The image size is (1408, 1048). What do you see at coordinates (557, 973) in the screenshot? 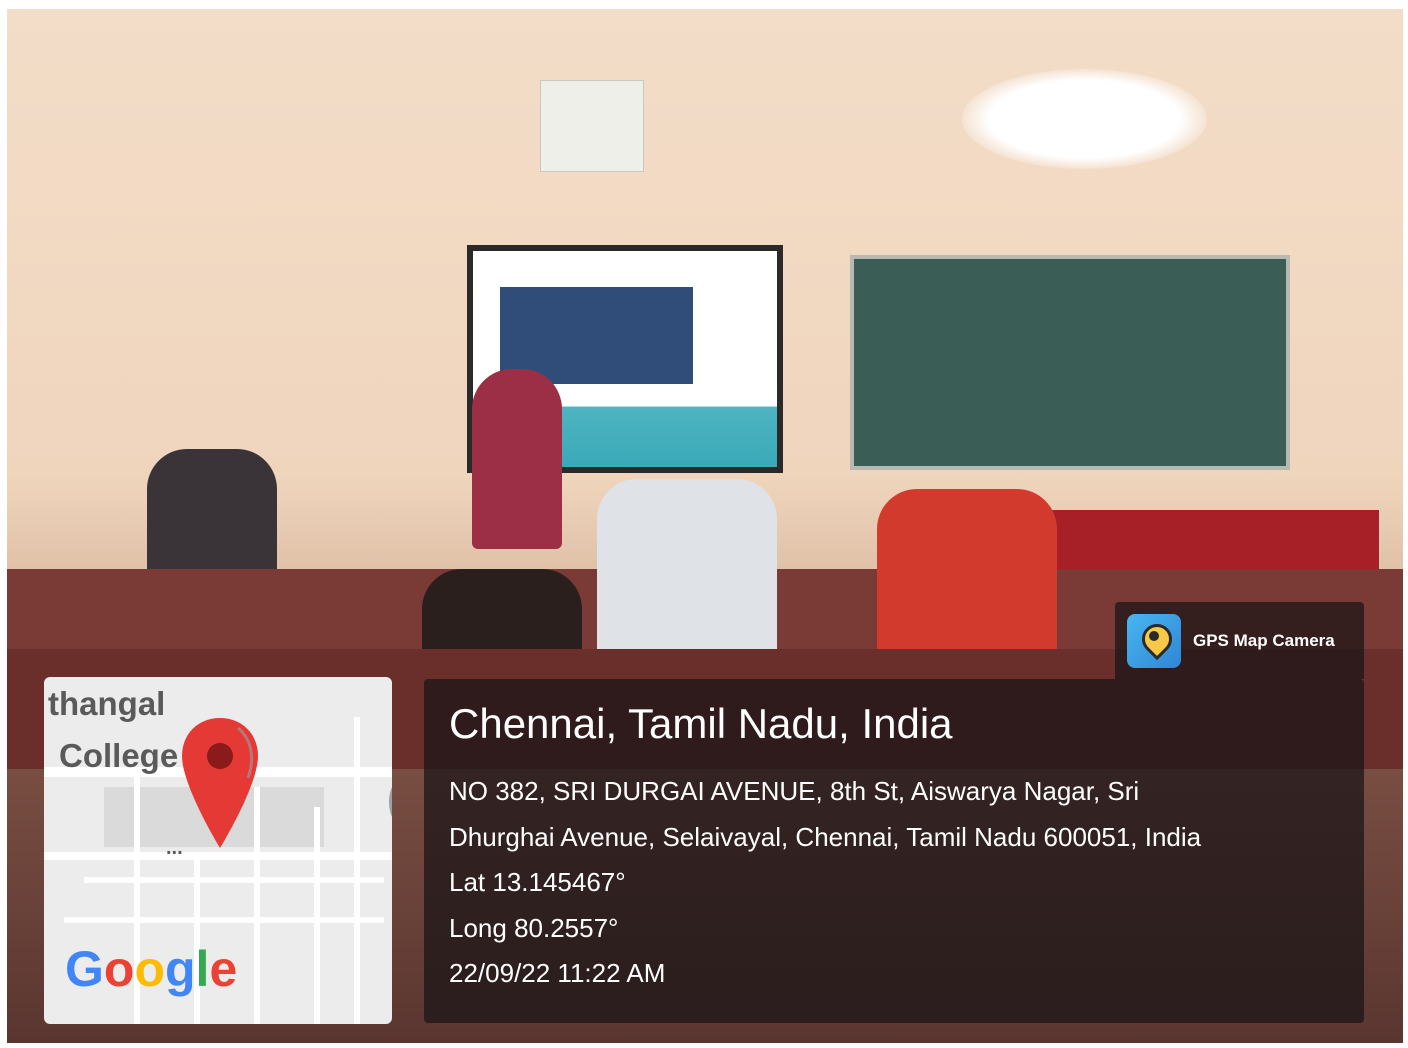
I see `date-time: 22/09/22 11:22 AM` at bounding box center [557, 973].